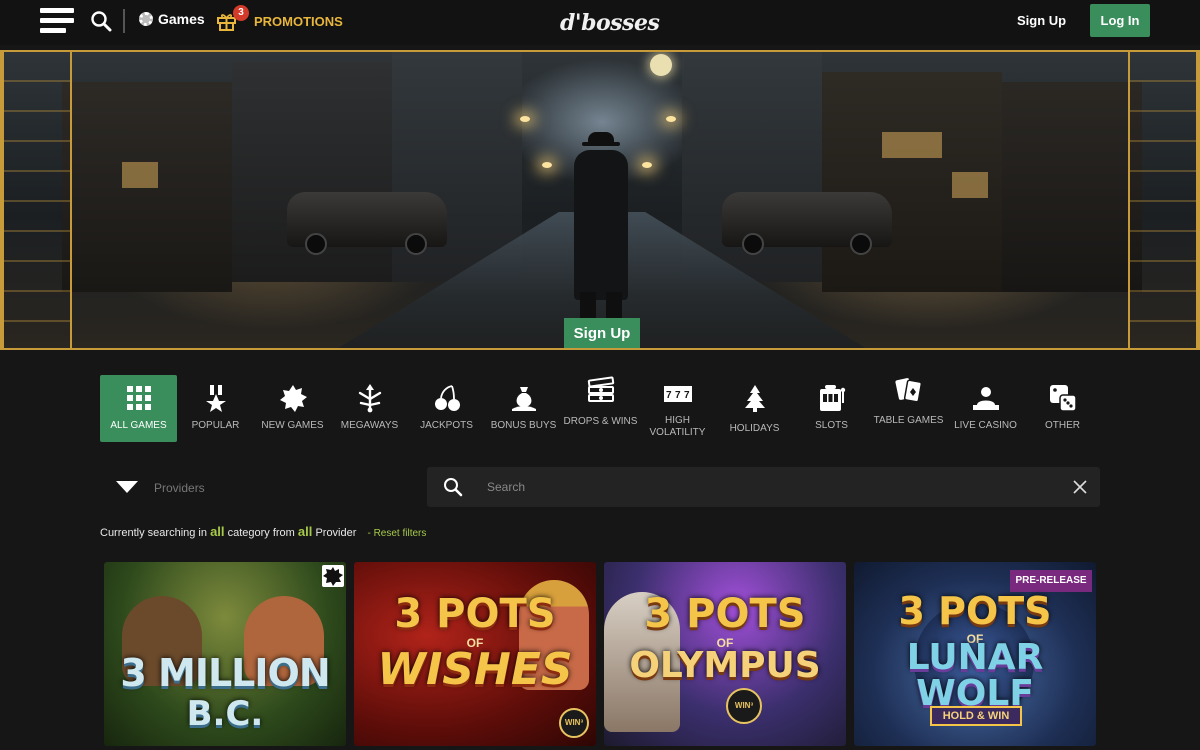 The height and width of the screenshot is (750, 1200). I want to click on category-label: HOLIDAYS, so click(754, 428).